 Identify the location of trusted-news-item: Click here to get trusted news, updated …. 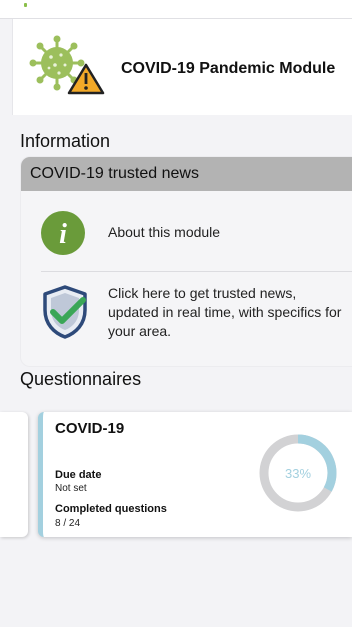
(186, 319).